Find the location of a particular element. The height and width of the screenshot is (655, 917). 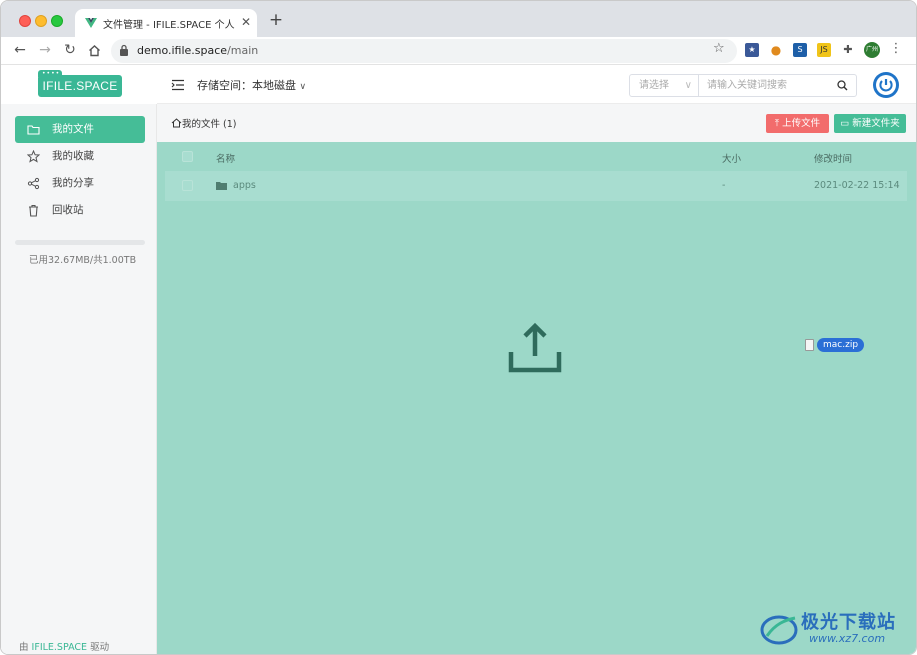

dragging-file-name: mac.zip is located at coordinates (841, 345).